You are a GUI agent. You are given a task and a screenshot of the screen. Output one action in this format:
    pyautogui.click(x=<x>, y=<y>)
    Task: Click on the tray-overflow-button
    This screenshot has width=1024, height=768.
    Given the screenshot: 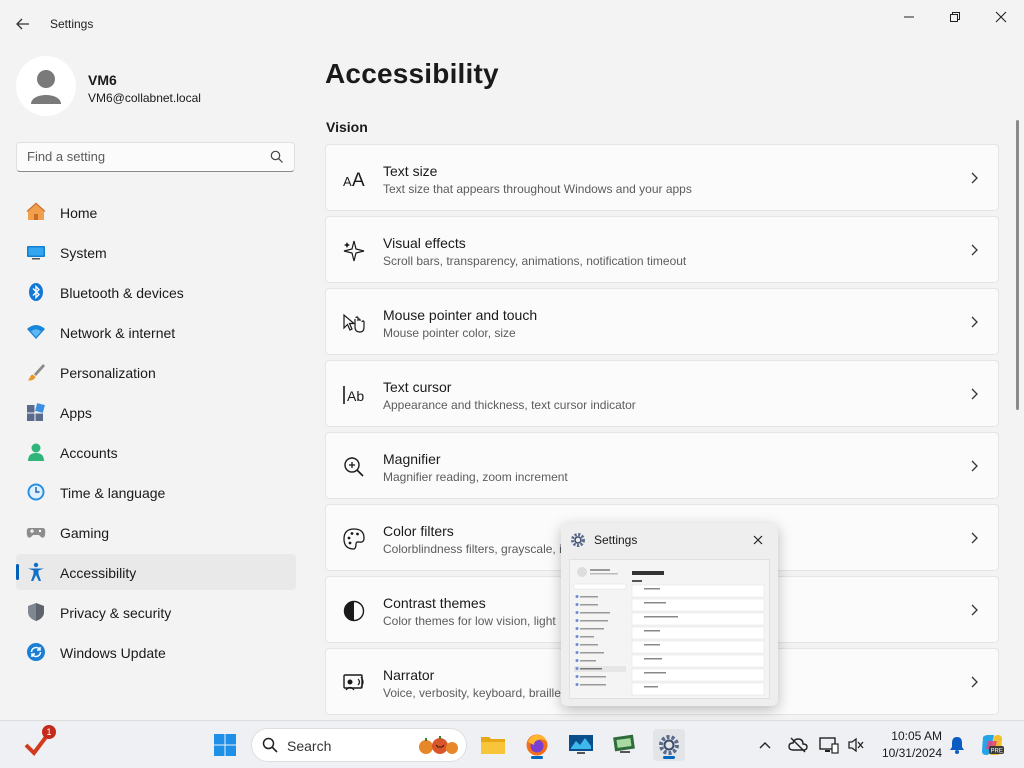 What is the action you would take?
    pyautogui.click(x=765, y=745)
    